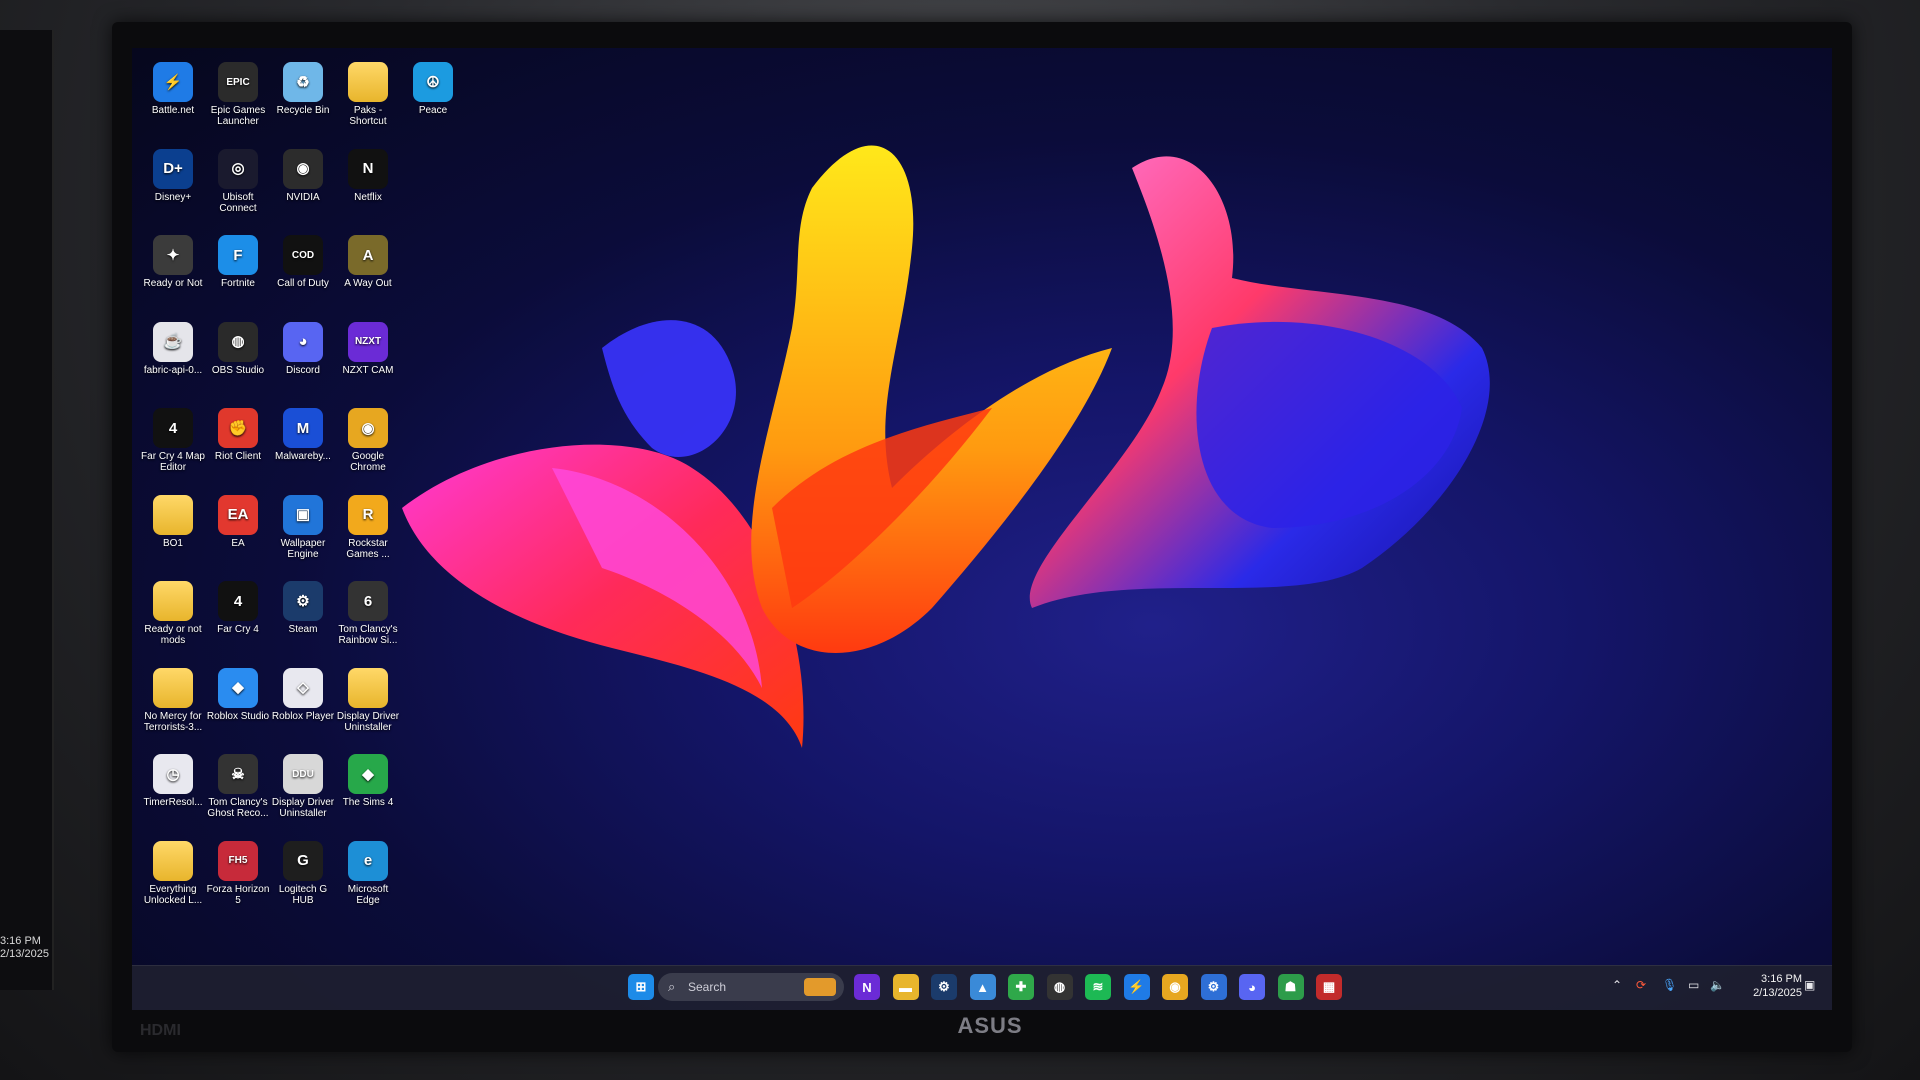  Describe the element at coordinates (1617, 985) in the screenshot. I see `show-hidden-icons-chevron-icon: ⌃` at that location.